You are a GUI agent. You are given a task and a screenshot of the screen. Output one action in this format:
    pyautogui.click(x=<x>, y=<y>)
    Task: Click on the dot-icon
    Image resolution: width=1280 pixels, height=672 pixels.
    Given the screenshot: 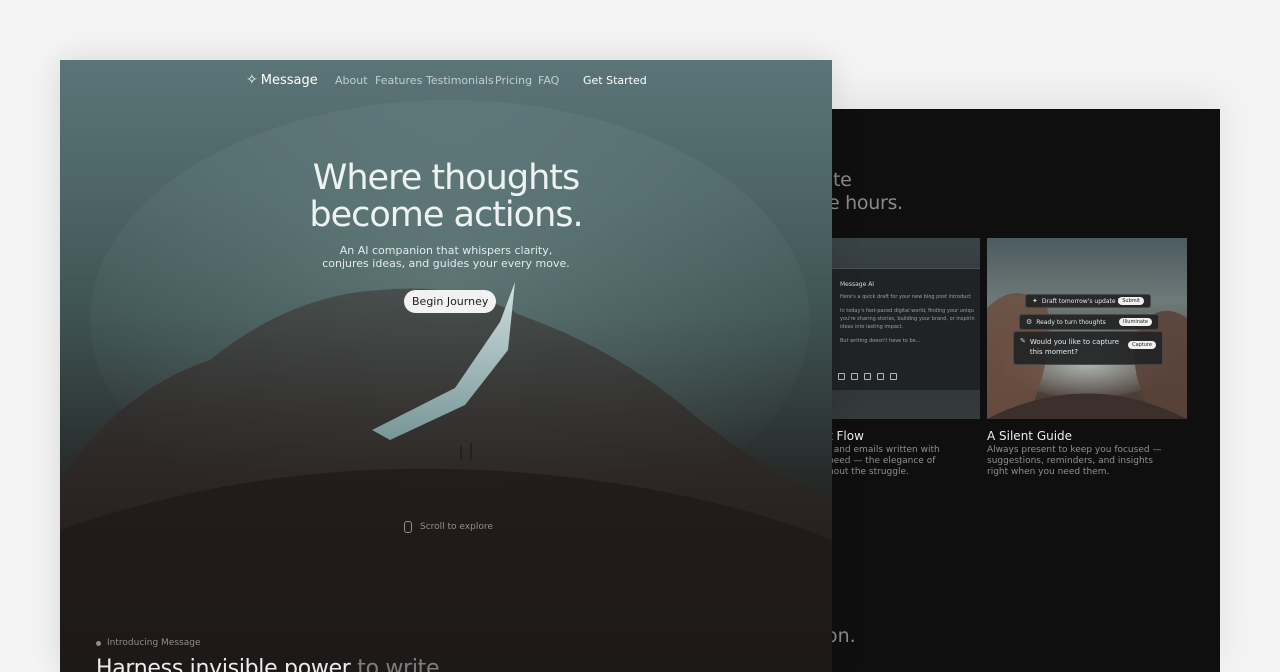 What is the action you would take?
    pyautogui.click(x=98, y=643)
    